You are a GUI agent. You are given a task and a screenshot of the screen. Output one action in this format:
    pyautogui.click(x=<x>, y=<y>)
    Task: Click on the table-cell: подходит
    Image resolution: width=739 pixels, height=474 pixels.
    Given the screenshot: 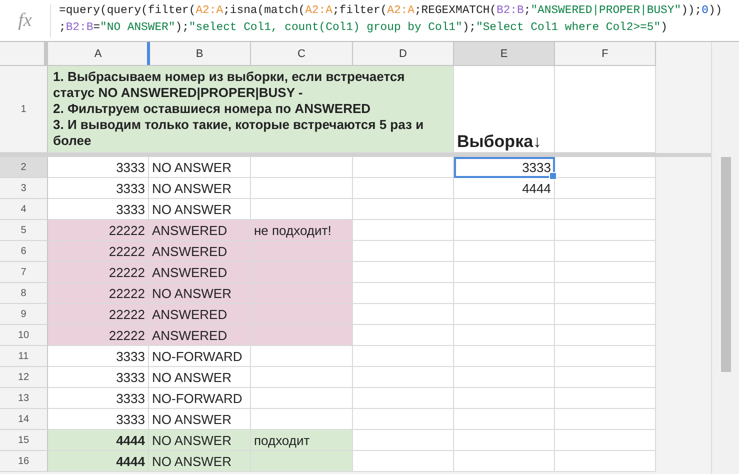 What is the action you would take?
    pyautogui.click(x=302, y=440)
    